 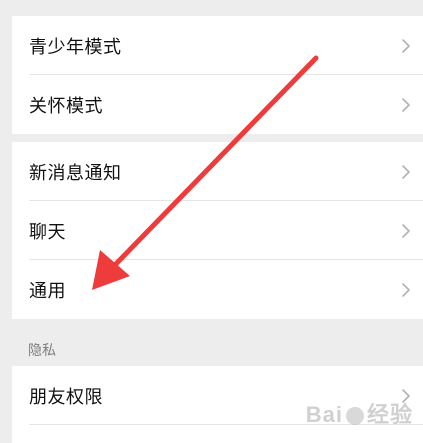 I want to click on settings-row-chat: 聊天, so click(x=217, y=230).